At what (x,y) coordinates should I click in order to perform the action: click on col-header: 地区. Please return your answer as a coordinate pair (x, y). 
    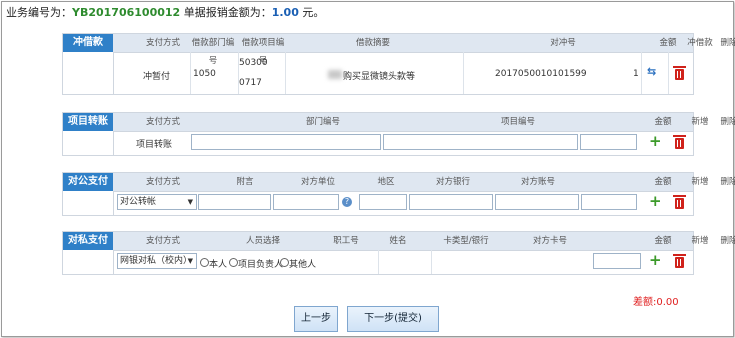
    Looking at the image, I should click on (386, 182).